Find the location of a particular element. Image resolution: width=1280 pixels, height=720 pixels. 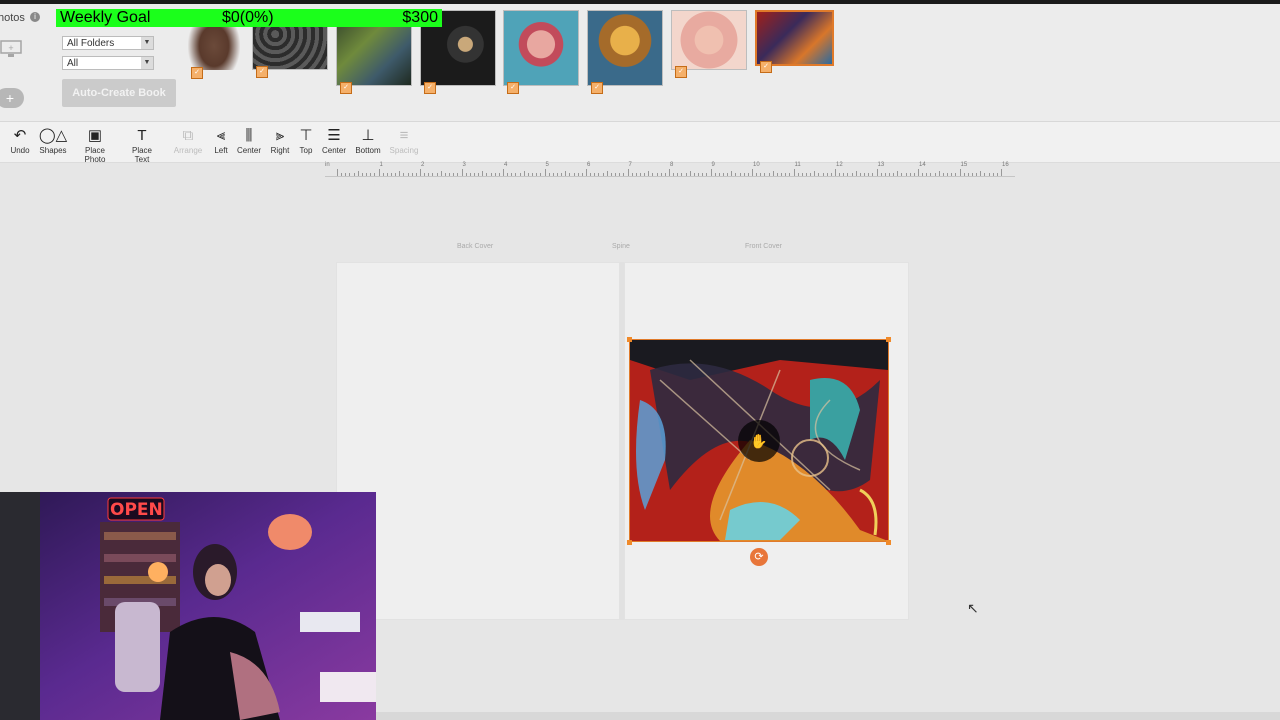

add-cloud-icon: + is located at coordinates (12, 98).